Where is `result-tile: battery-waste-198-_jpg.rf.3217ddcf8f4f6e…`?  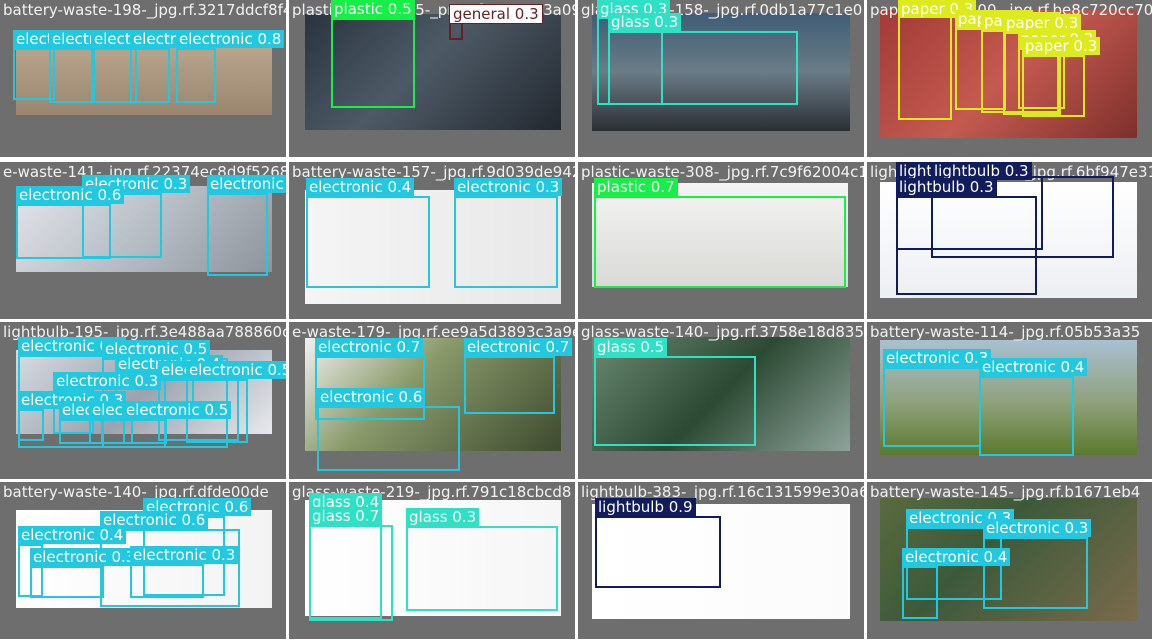
result-tile: battery-waste-198-_jpg.rf.3217ddcf8f4f6e… is located at coordinates (143, 78).